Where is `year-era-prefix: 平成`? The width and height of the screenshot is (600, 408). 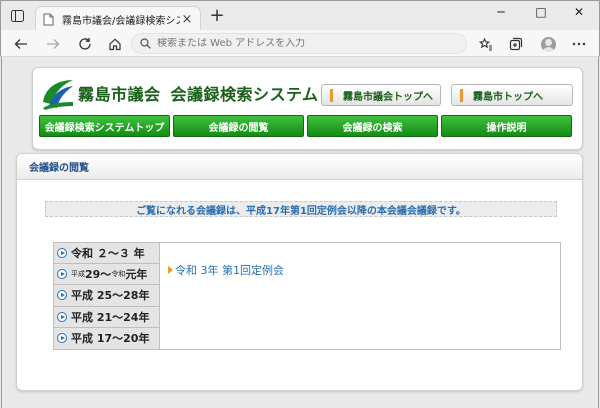
year-era-prefix: 平成 is located at coordinates (78, 274).